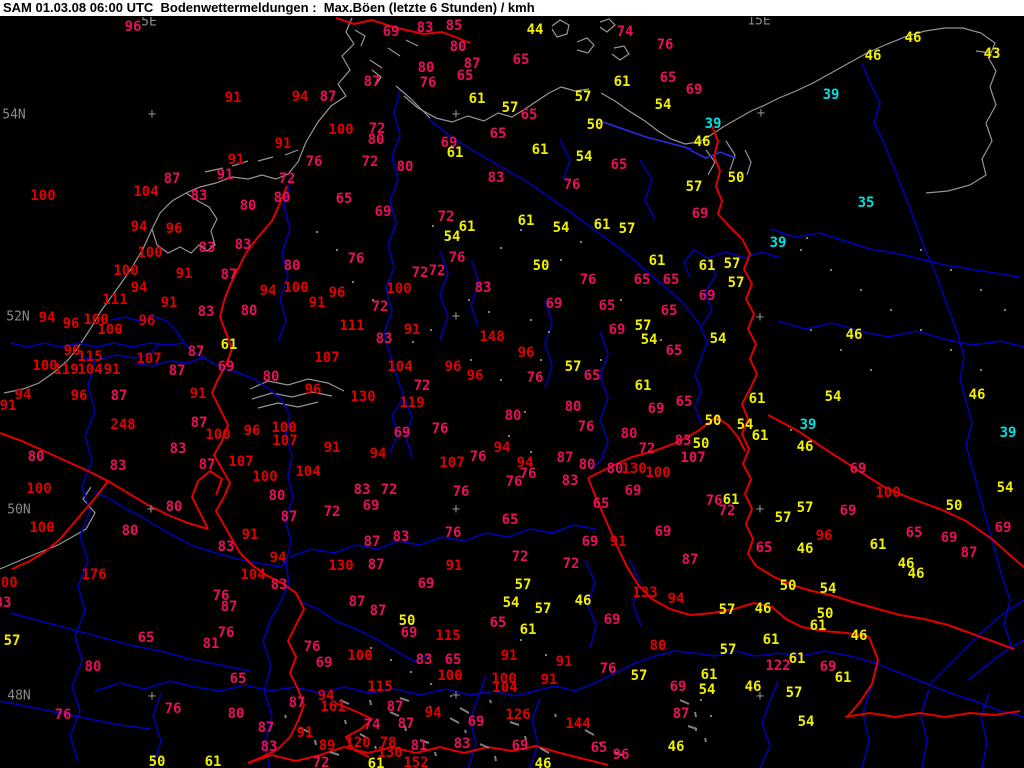 The height and width of the screenshot is (768, 1024). I want to click on station-gust-value: 248, so click(123, 425).